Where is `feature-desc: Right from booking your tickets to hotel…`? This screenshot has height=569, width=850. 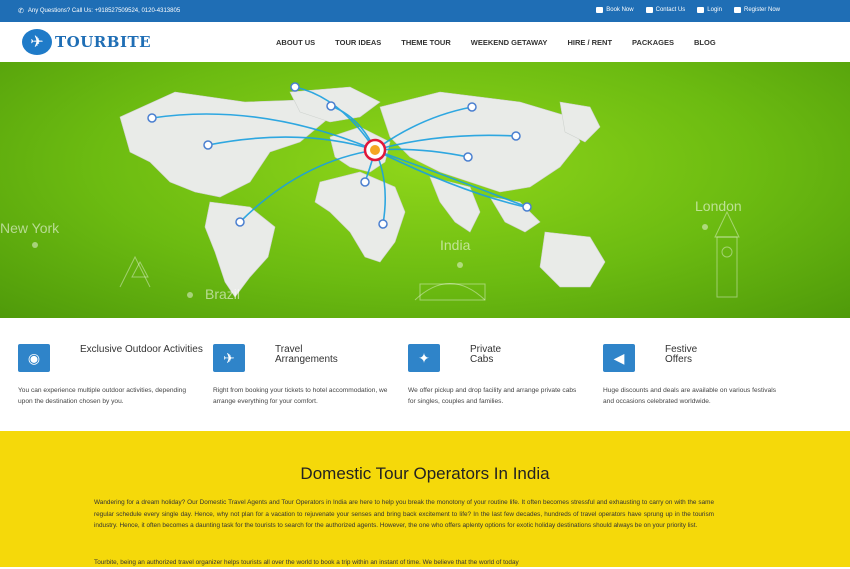
feature-desc: Right from booking your tickets to hotel… is located at coordinates (300, 396).